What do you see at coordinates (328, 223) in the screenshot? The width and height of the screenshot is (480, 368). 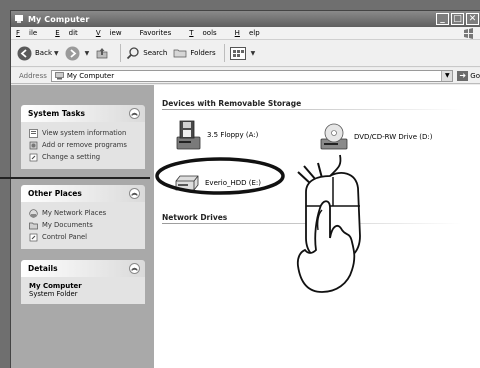 I see `mouse-click-icon` at bounding box center [328, 223].